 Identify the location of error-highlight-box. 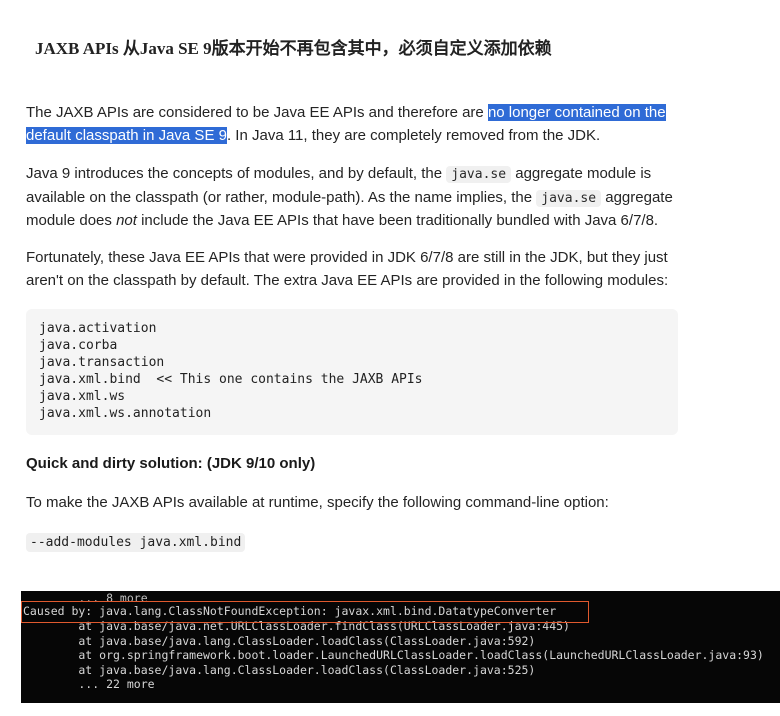
(305, 612).